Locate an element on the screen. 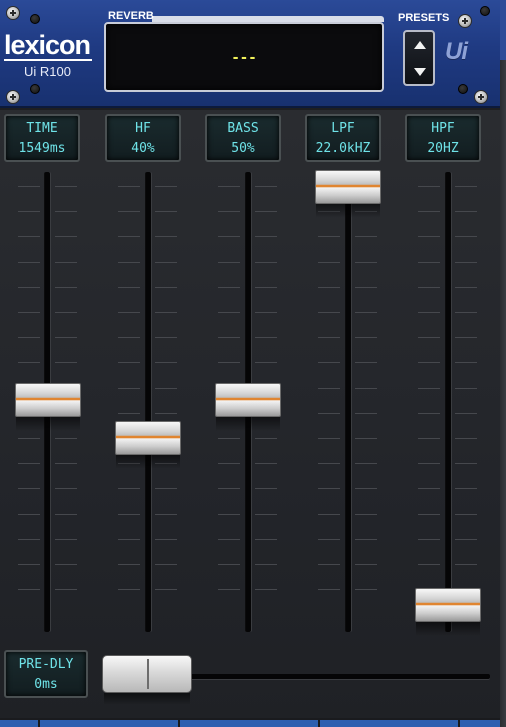 This screenshot has width=506, height=727. brand-logo: lexicon is located at coordinates (47, 45).